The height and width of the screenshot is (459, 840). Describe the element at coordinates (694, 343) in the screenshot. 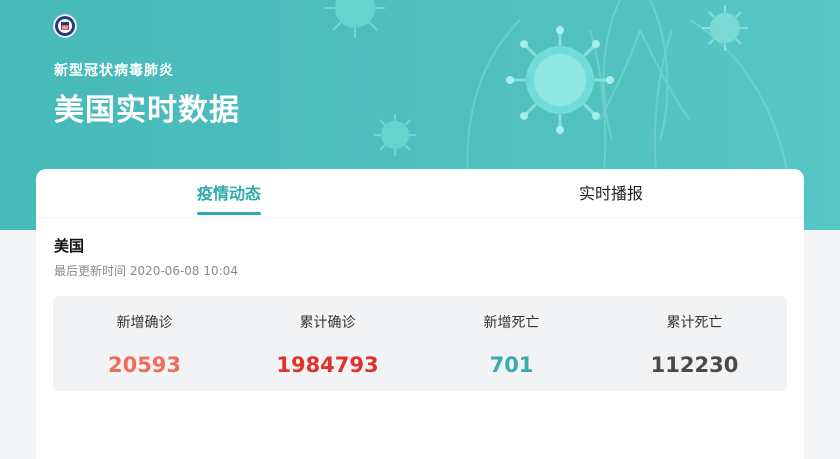

I see `stat-total-deaths: 累计死亡 112230` at that location.